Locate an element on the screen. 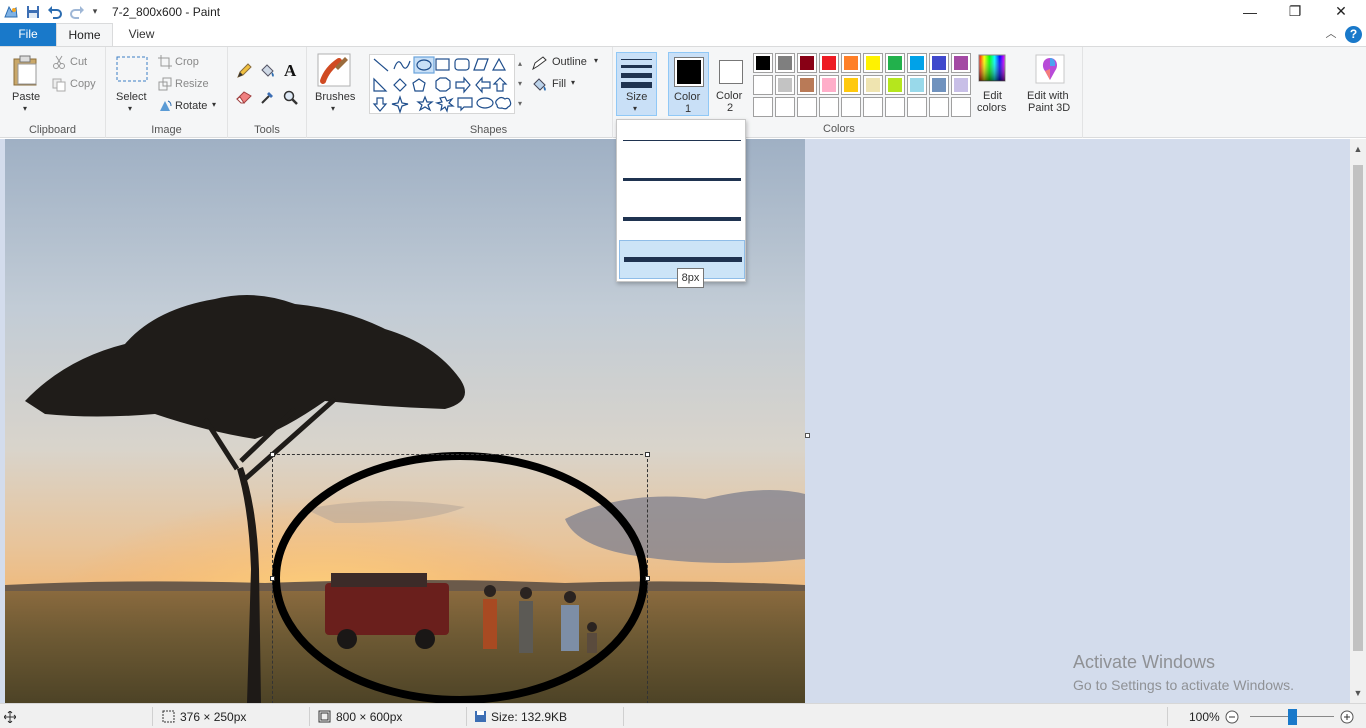 The image size is (1366, 728). brushes-label: Brushes is located at coordinates (335, 97).